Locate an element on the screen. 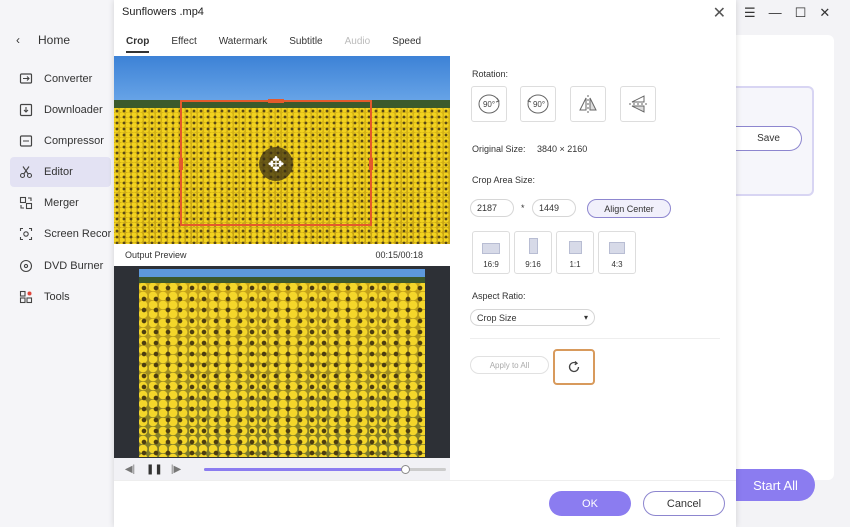 Image resolution: width=850 pixels, height=527 pixels. converter-icon is located at coordinates (26, 79).